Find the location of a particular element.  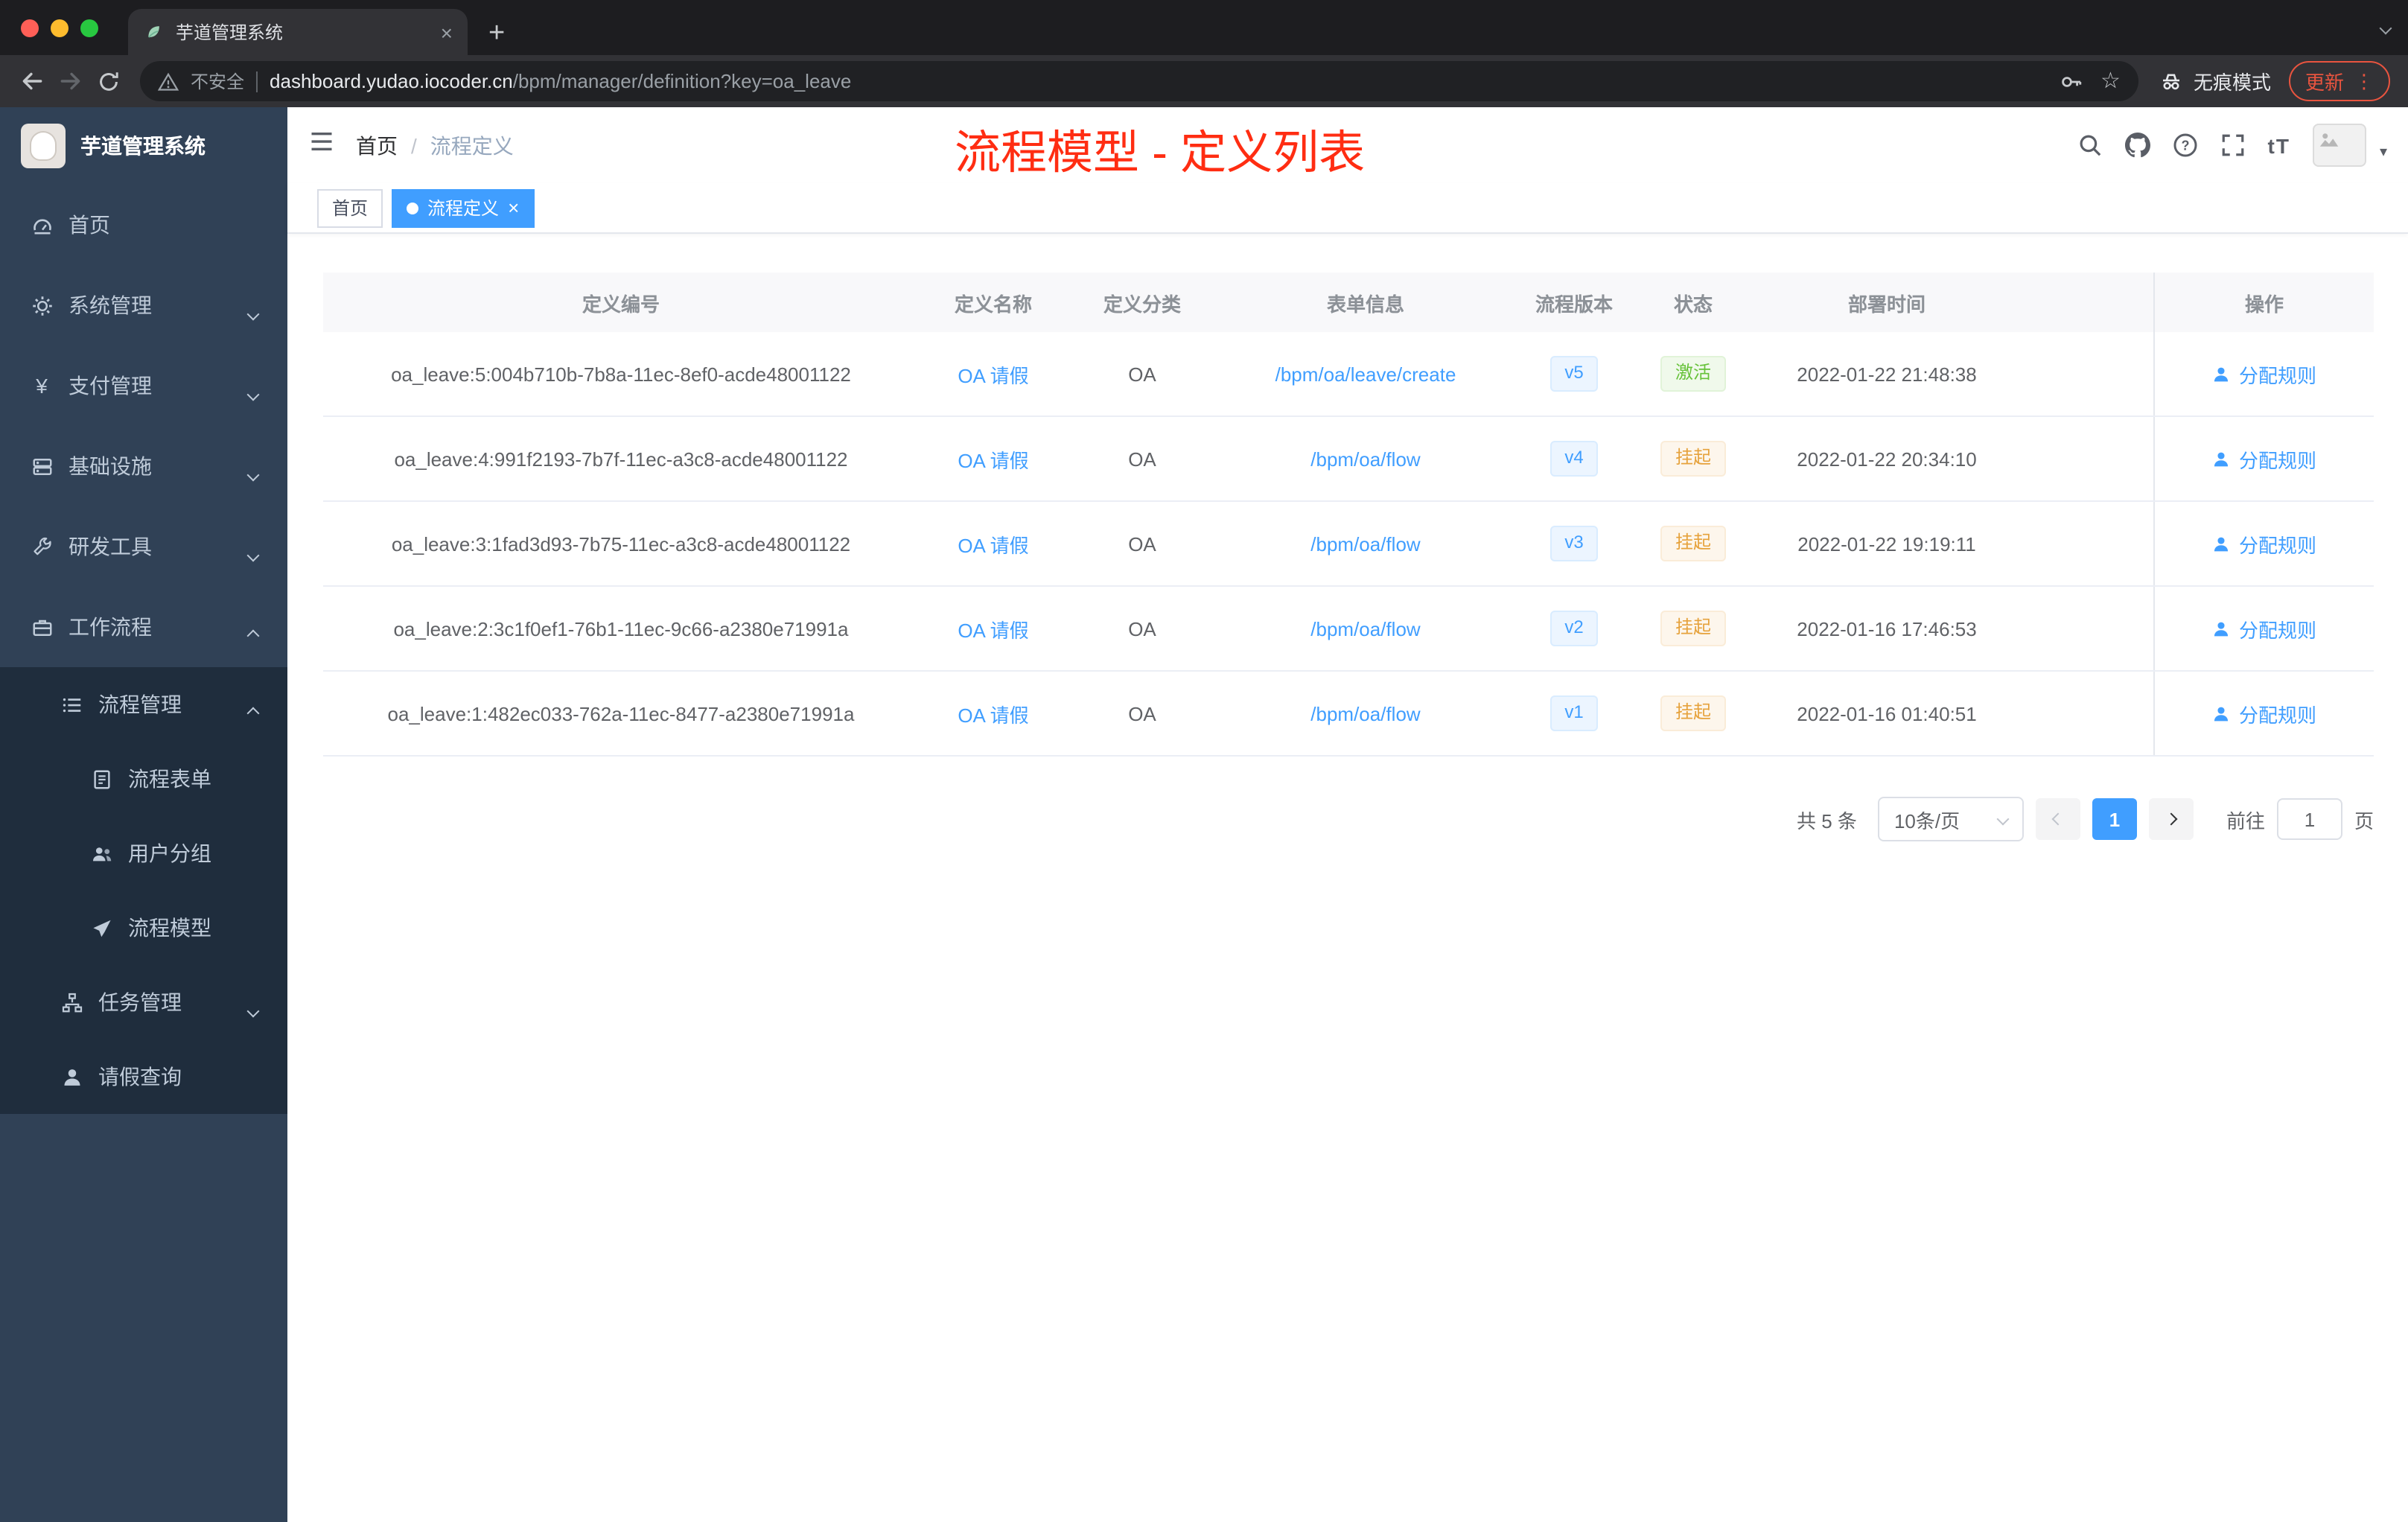

security-label: 不安全 is located at coordinates (217, 81).